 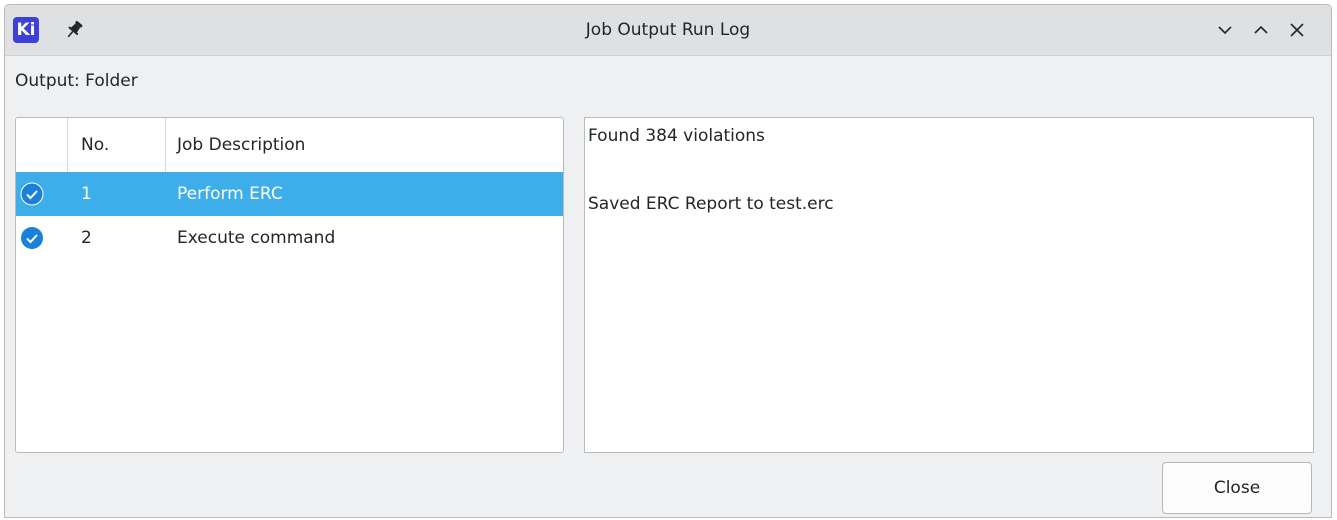 What do you see at coordinates (364, 145) in the screenshot?
I see `column-header-description: Job Description` at bounding box center [364, 145].